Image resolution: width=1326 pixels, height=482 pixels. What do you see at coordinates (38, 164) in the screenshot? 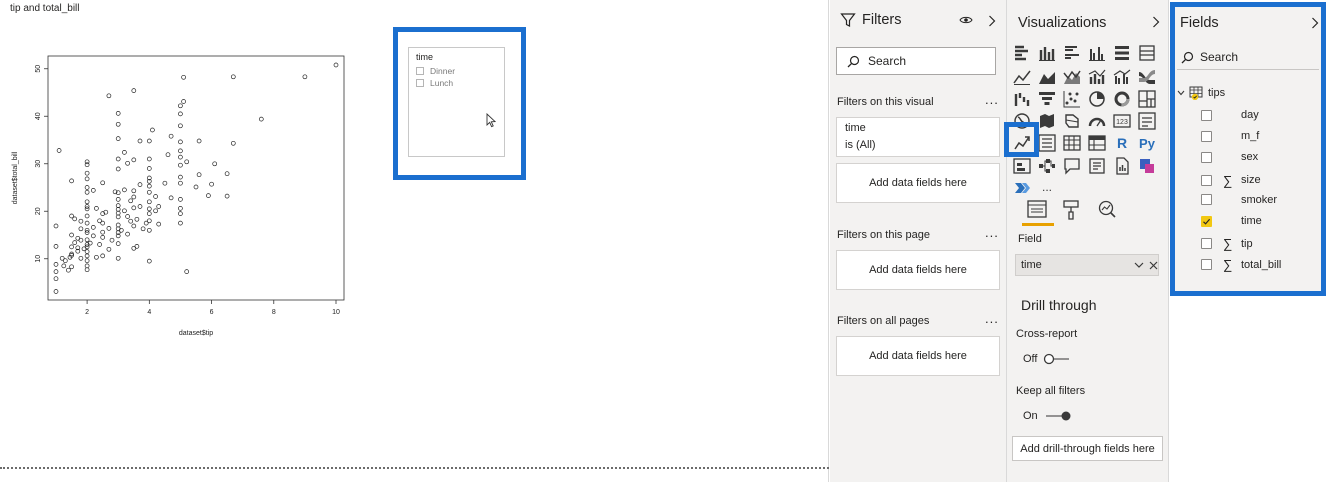
I see `y-tick-label: 30` at bounding box center [38, 164].